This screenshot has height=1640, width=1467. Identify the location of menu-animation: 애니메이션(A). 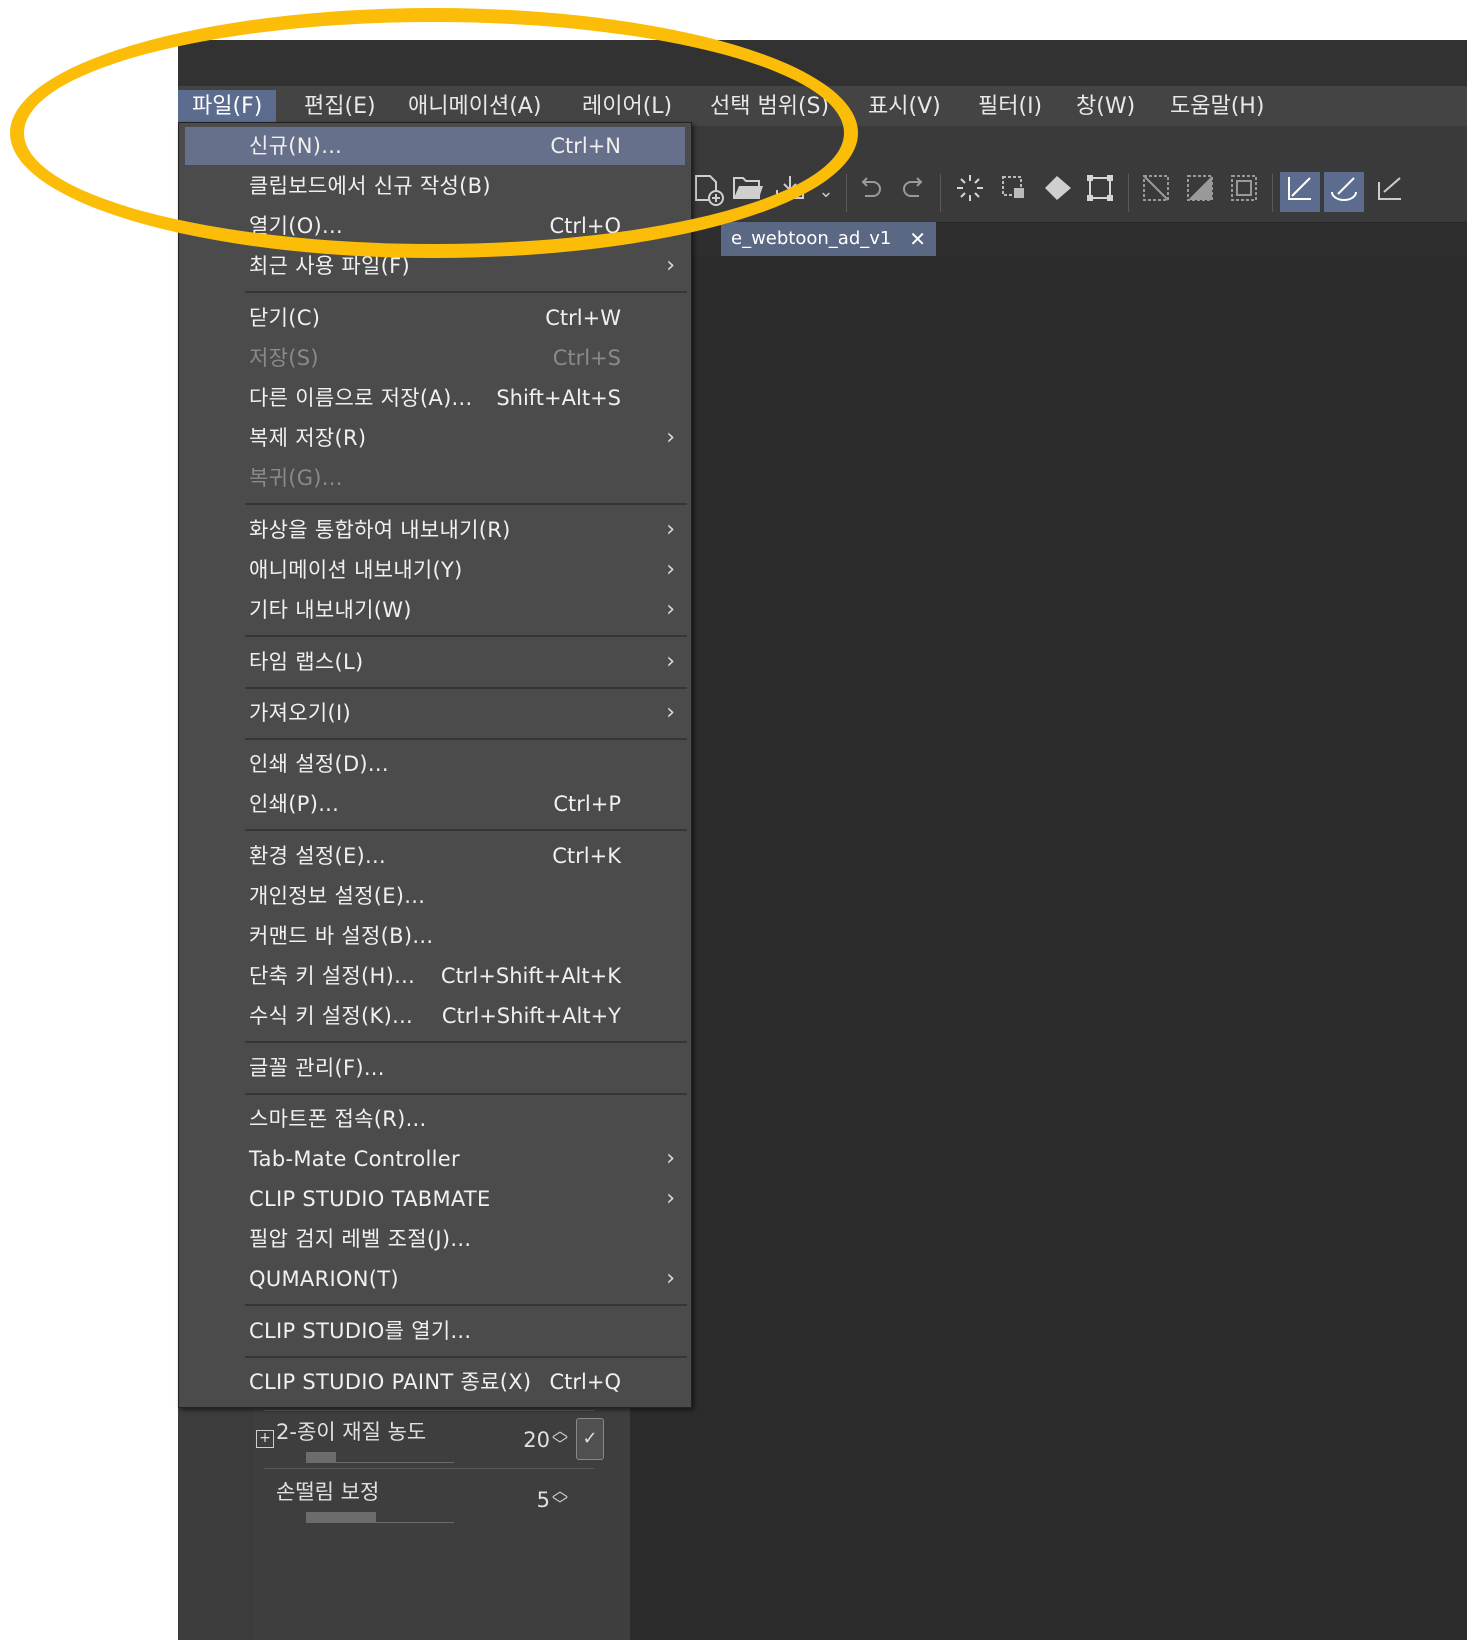
(474, 107).